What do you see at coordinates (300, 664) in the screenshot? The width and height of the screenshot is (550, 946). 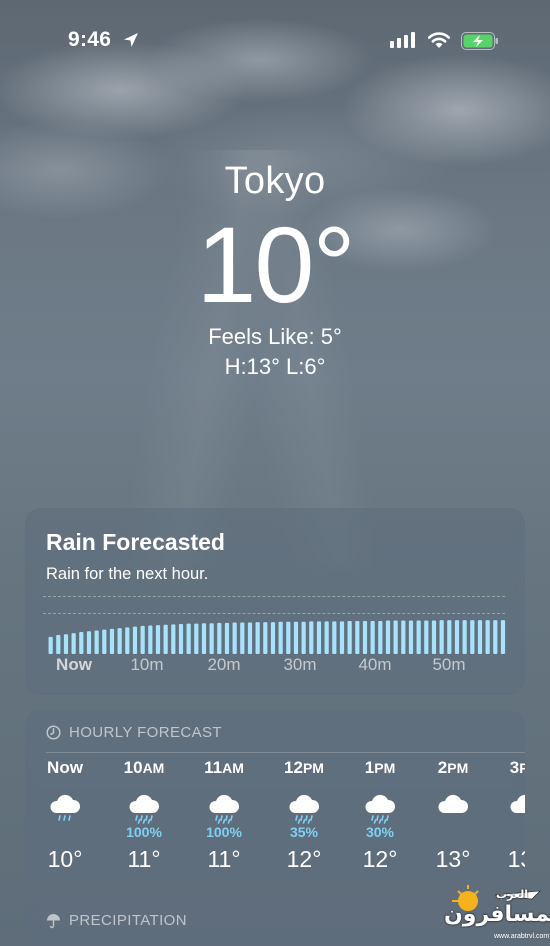 I see `time-axis-label: 30m` at bounding box center [300, 664].